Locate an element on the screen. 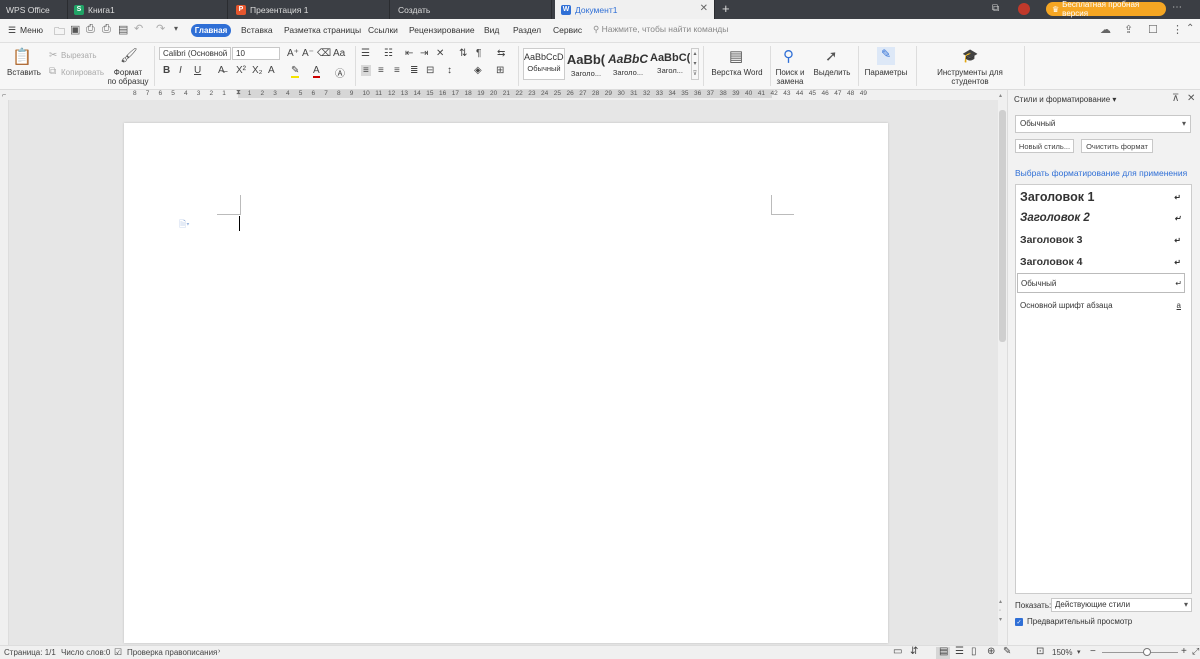  zoom-slider-thumb is located at coordinates (1147, 652).